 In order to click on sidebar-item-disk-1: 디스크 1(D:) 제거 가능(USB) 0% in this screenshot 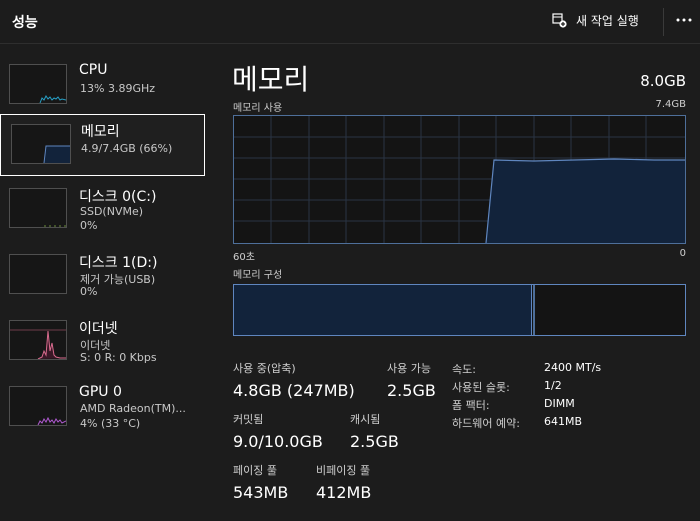, I will do `click(102, 277)`.